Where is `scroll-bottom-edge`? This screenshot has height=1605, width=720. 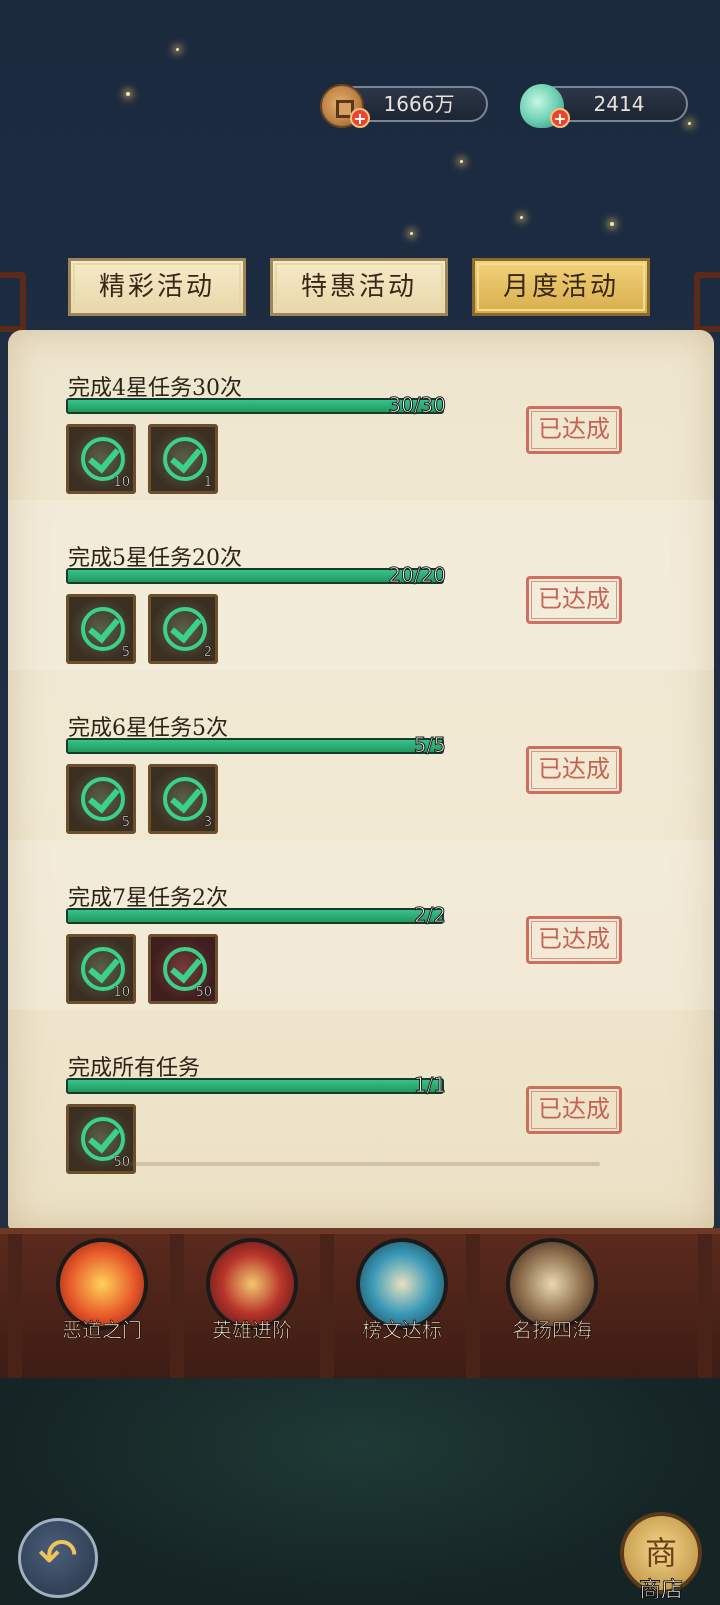
scroll-bottom-edge is located at coordinates (360, 1164).